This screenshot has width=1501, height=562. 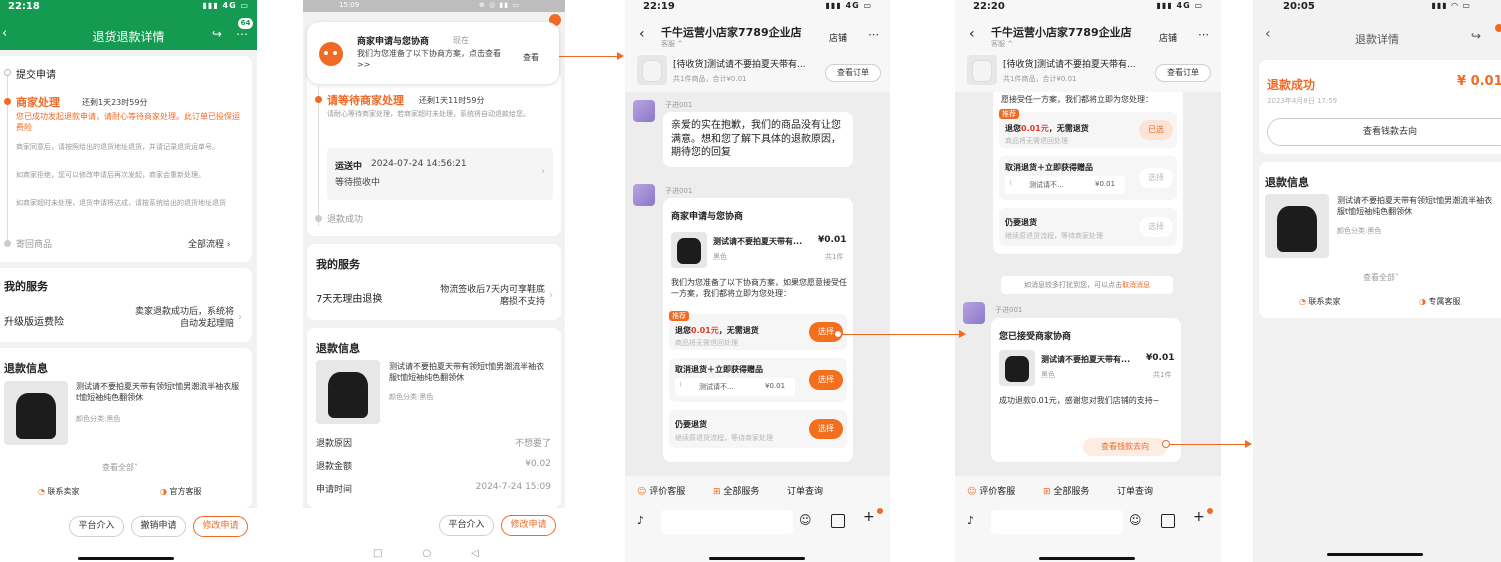 I want to click on home-indicator, so click(x=126, y=558).